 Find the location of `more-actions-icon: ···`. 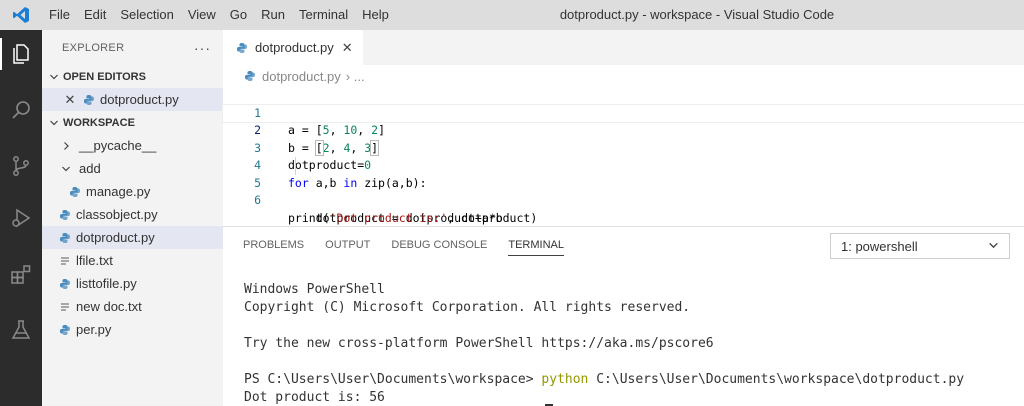

more-actions-icon: ··· is located at coordinates (202, 48).